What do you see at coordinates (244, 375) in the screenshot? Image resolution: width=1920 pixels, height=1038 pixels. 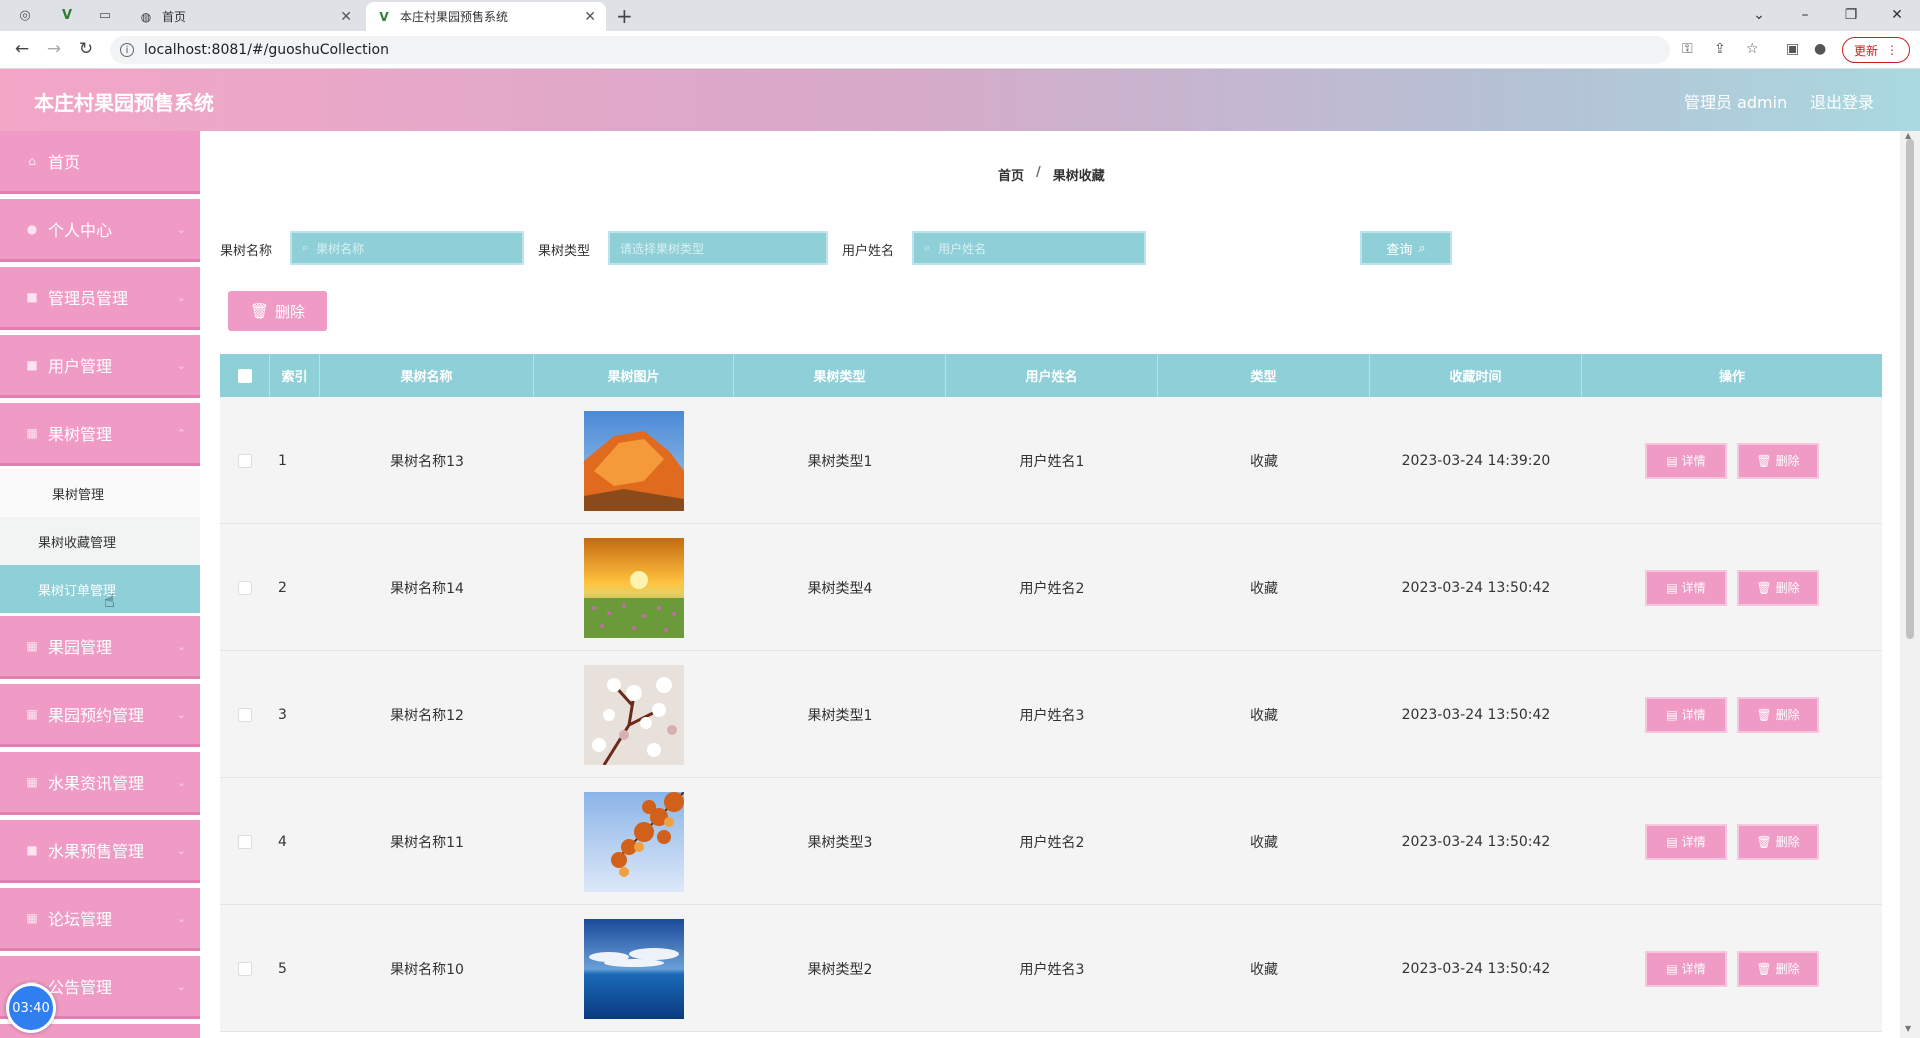 I see `select-all-checkbox` at bounding box center [244, 375].